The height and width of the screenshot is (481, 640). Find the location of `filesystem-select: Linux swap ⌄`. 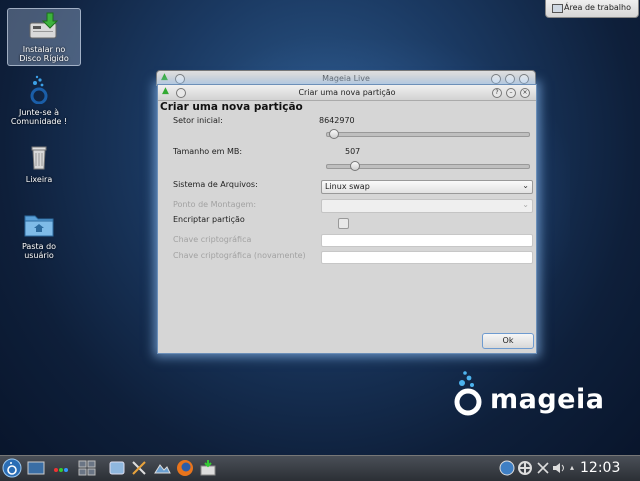

filesystem-select: Linux swap ⌄ is located at coordinates (427, 187).